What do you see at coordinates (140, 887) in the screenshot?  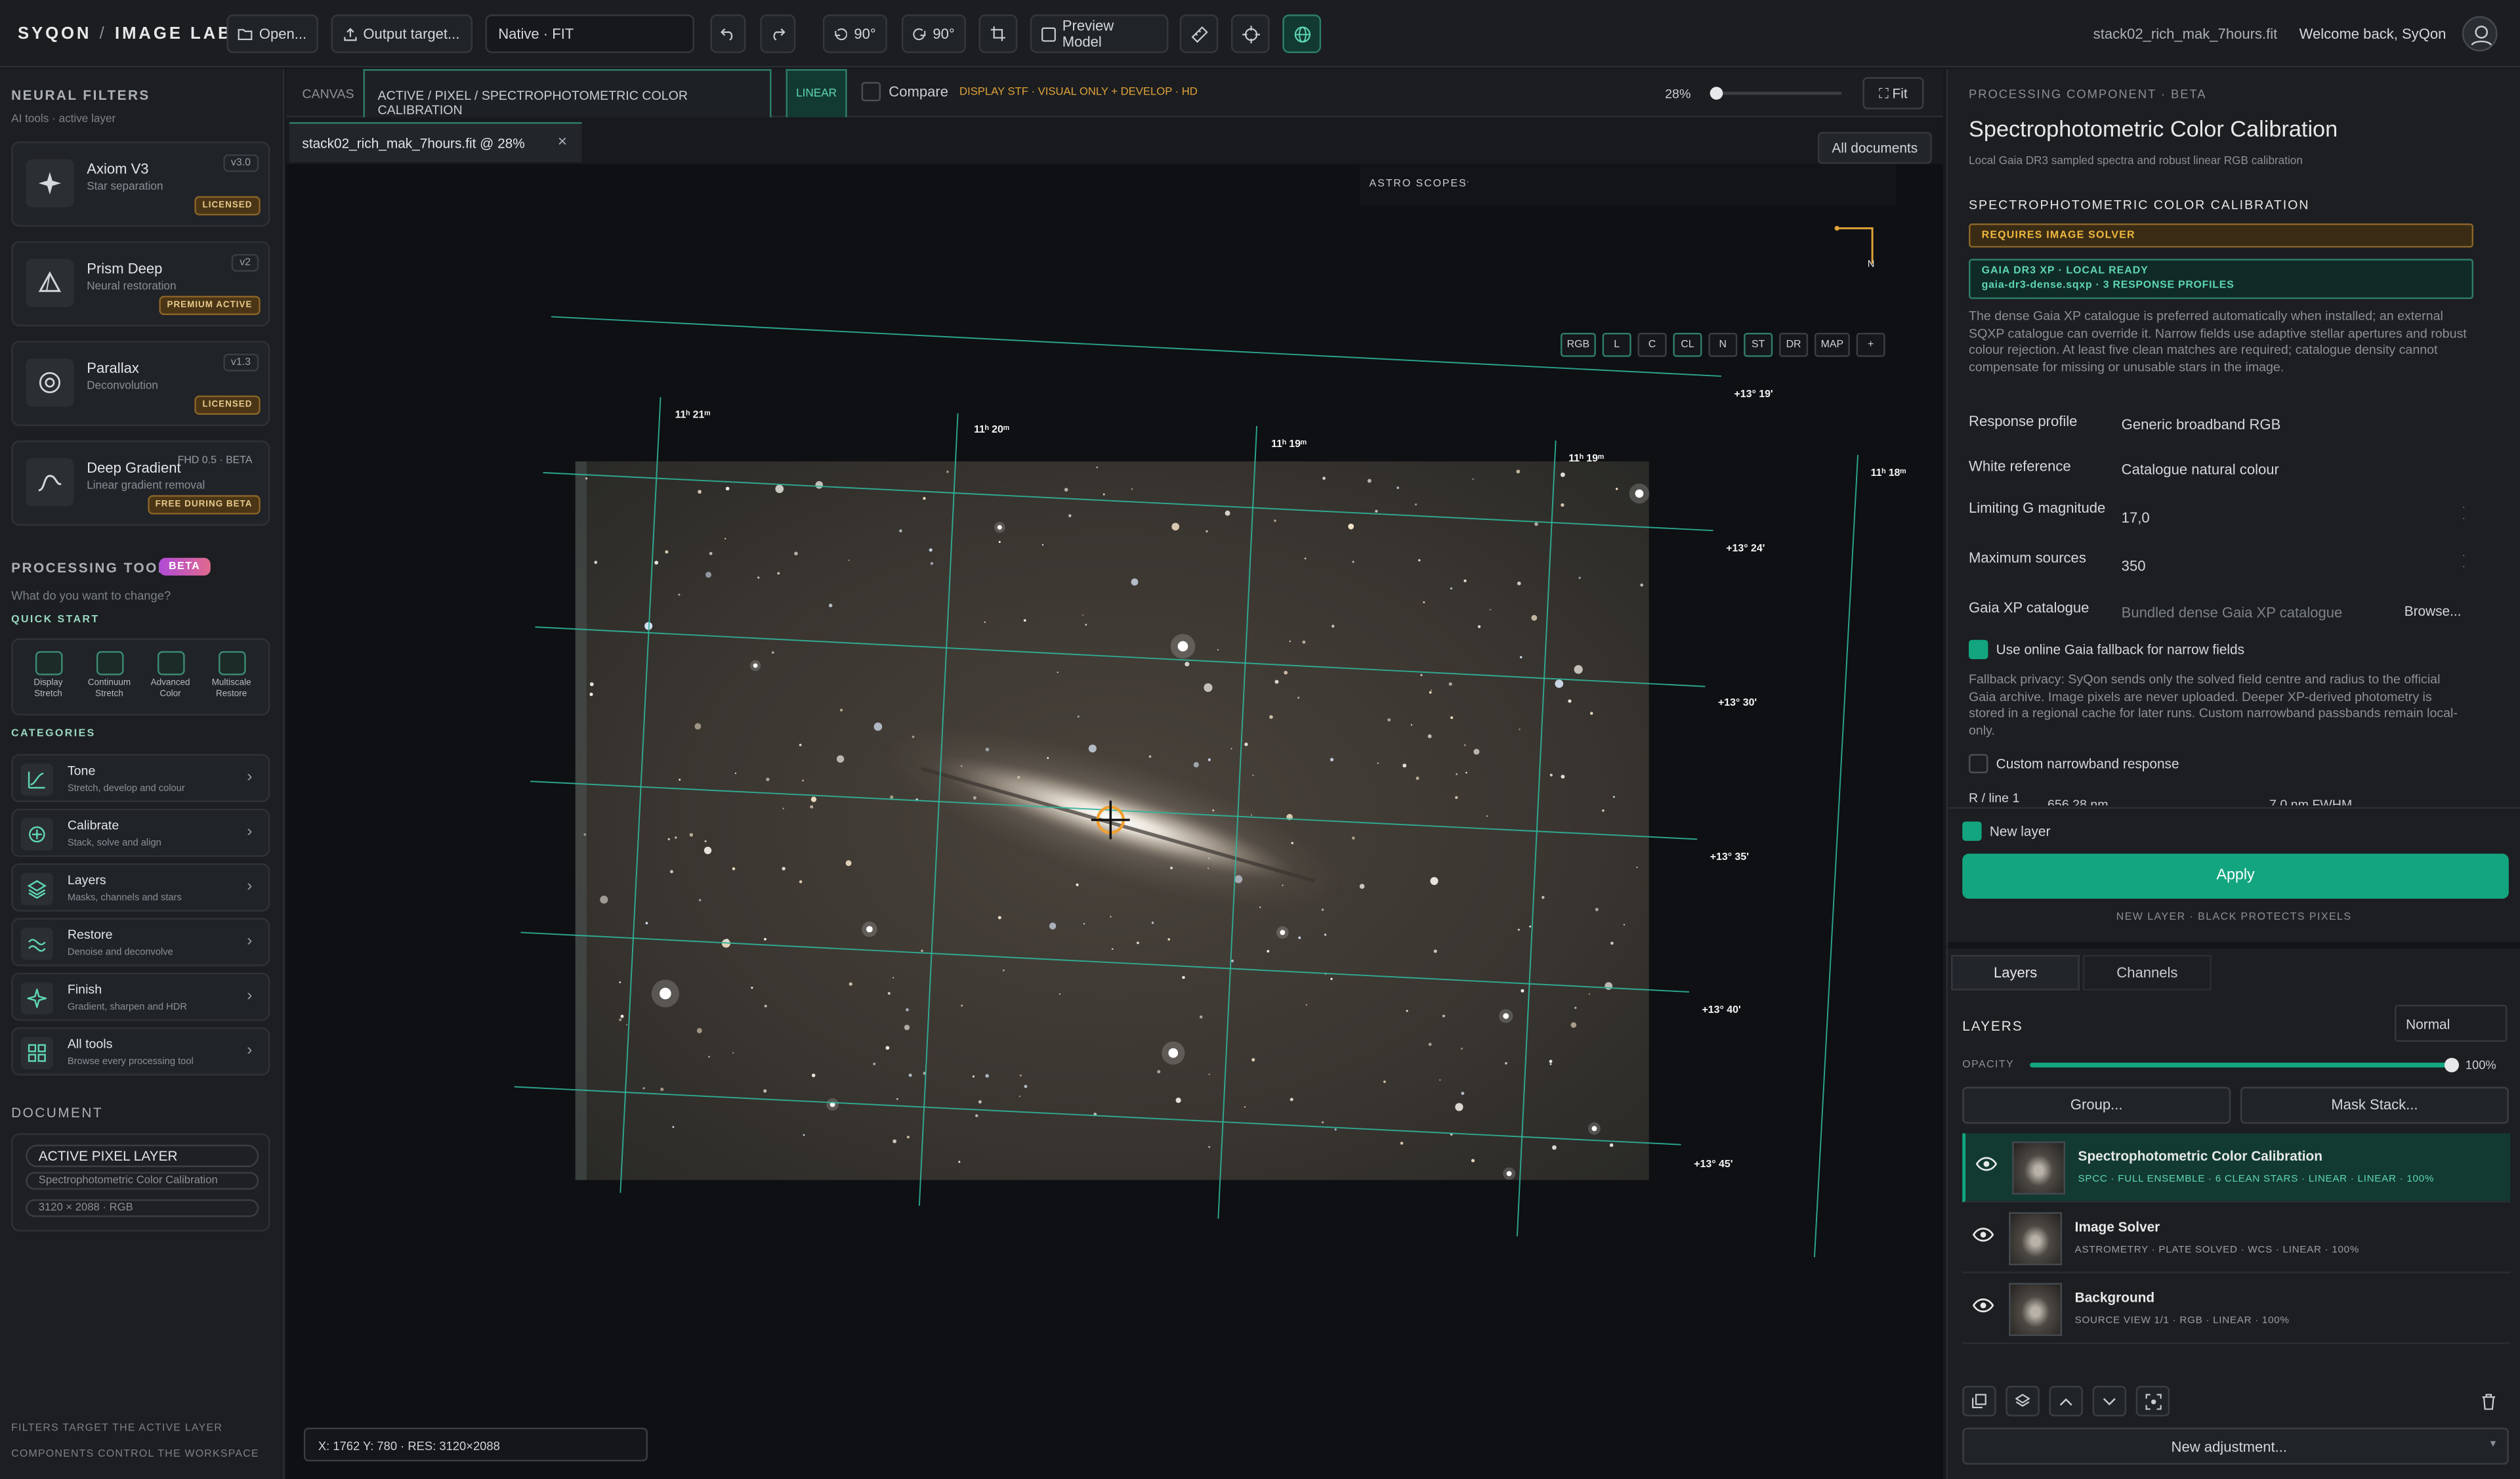 I see `category-layers: Layers Masks, channels and stars ›` at bounding box center [140, 887].